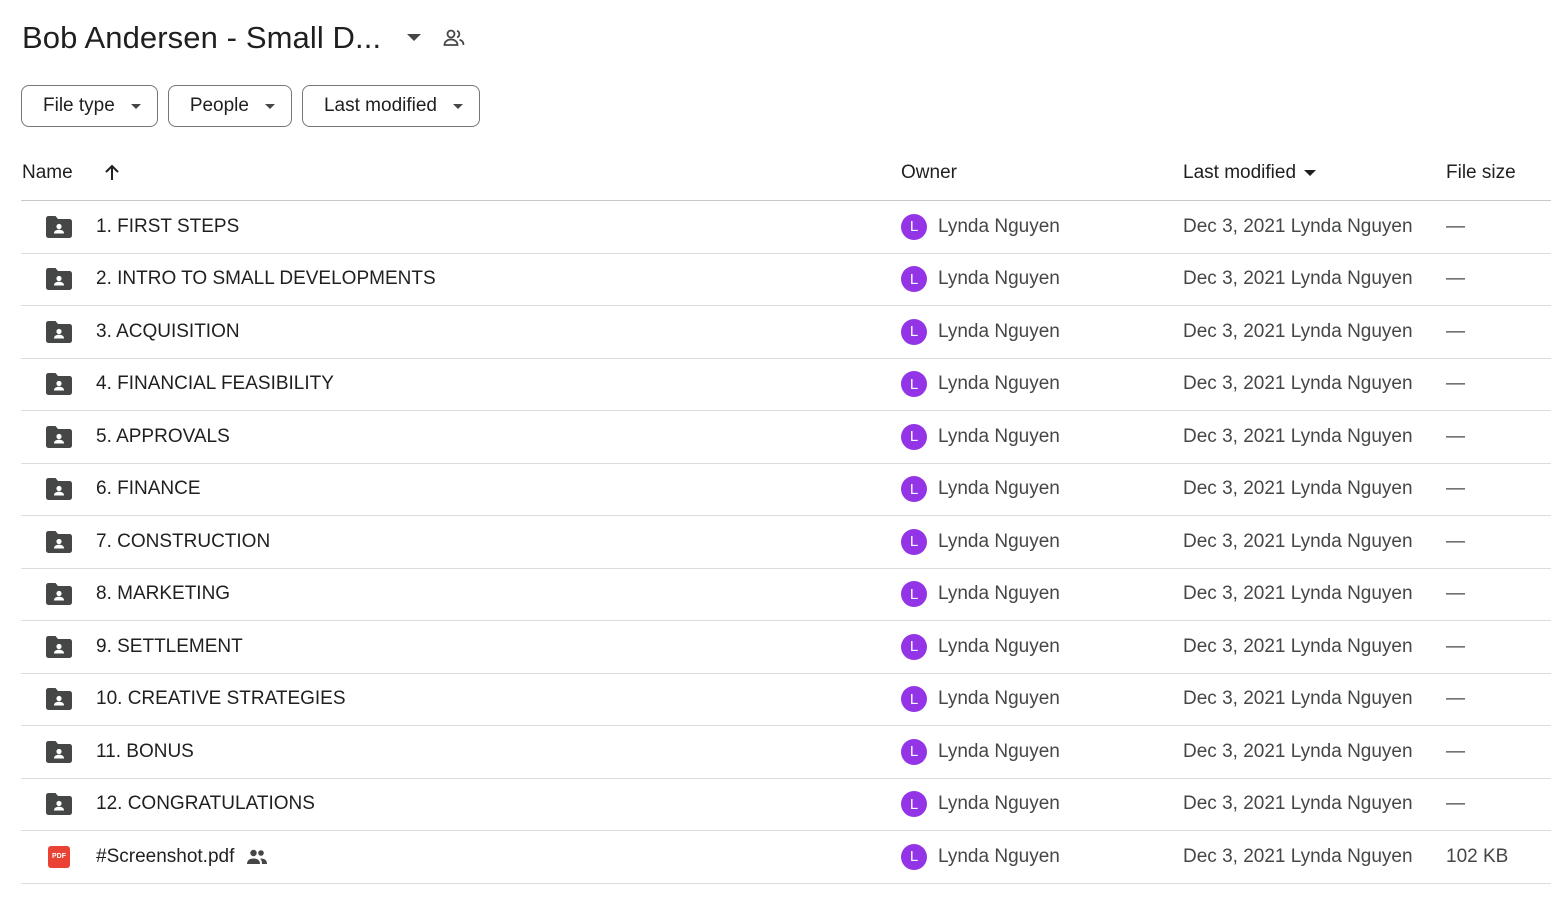  I want to click on arrow-upward-icon, so click(112, 173).